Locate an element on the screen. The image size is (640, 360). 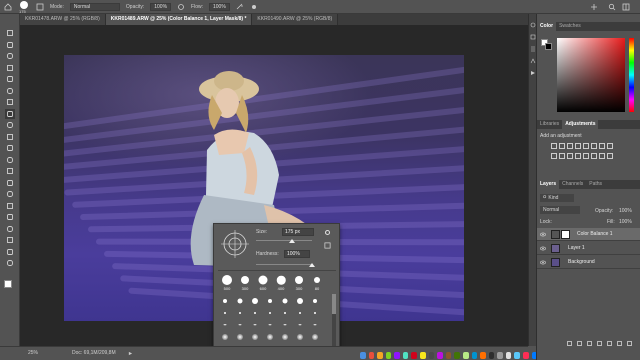
tab-adjustments: Adjustments is located at coordinates (580, 124).